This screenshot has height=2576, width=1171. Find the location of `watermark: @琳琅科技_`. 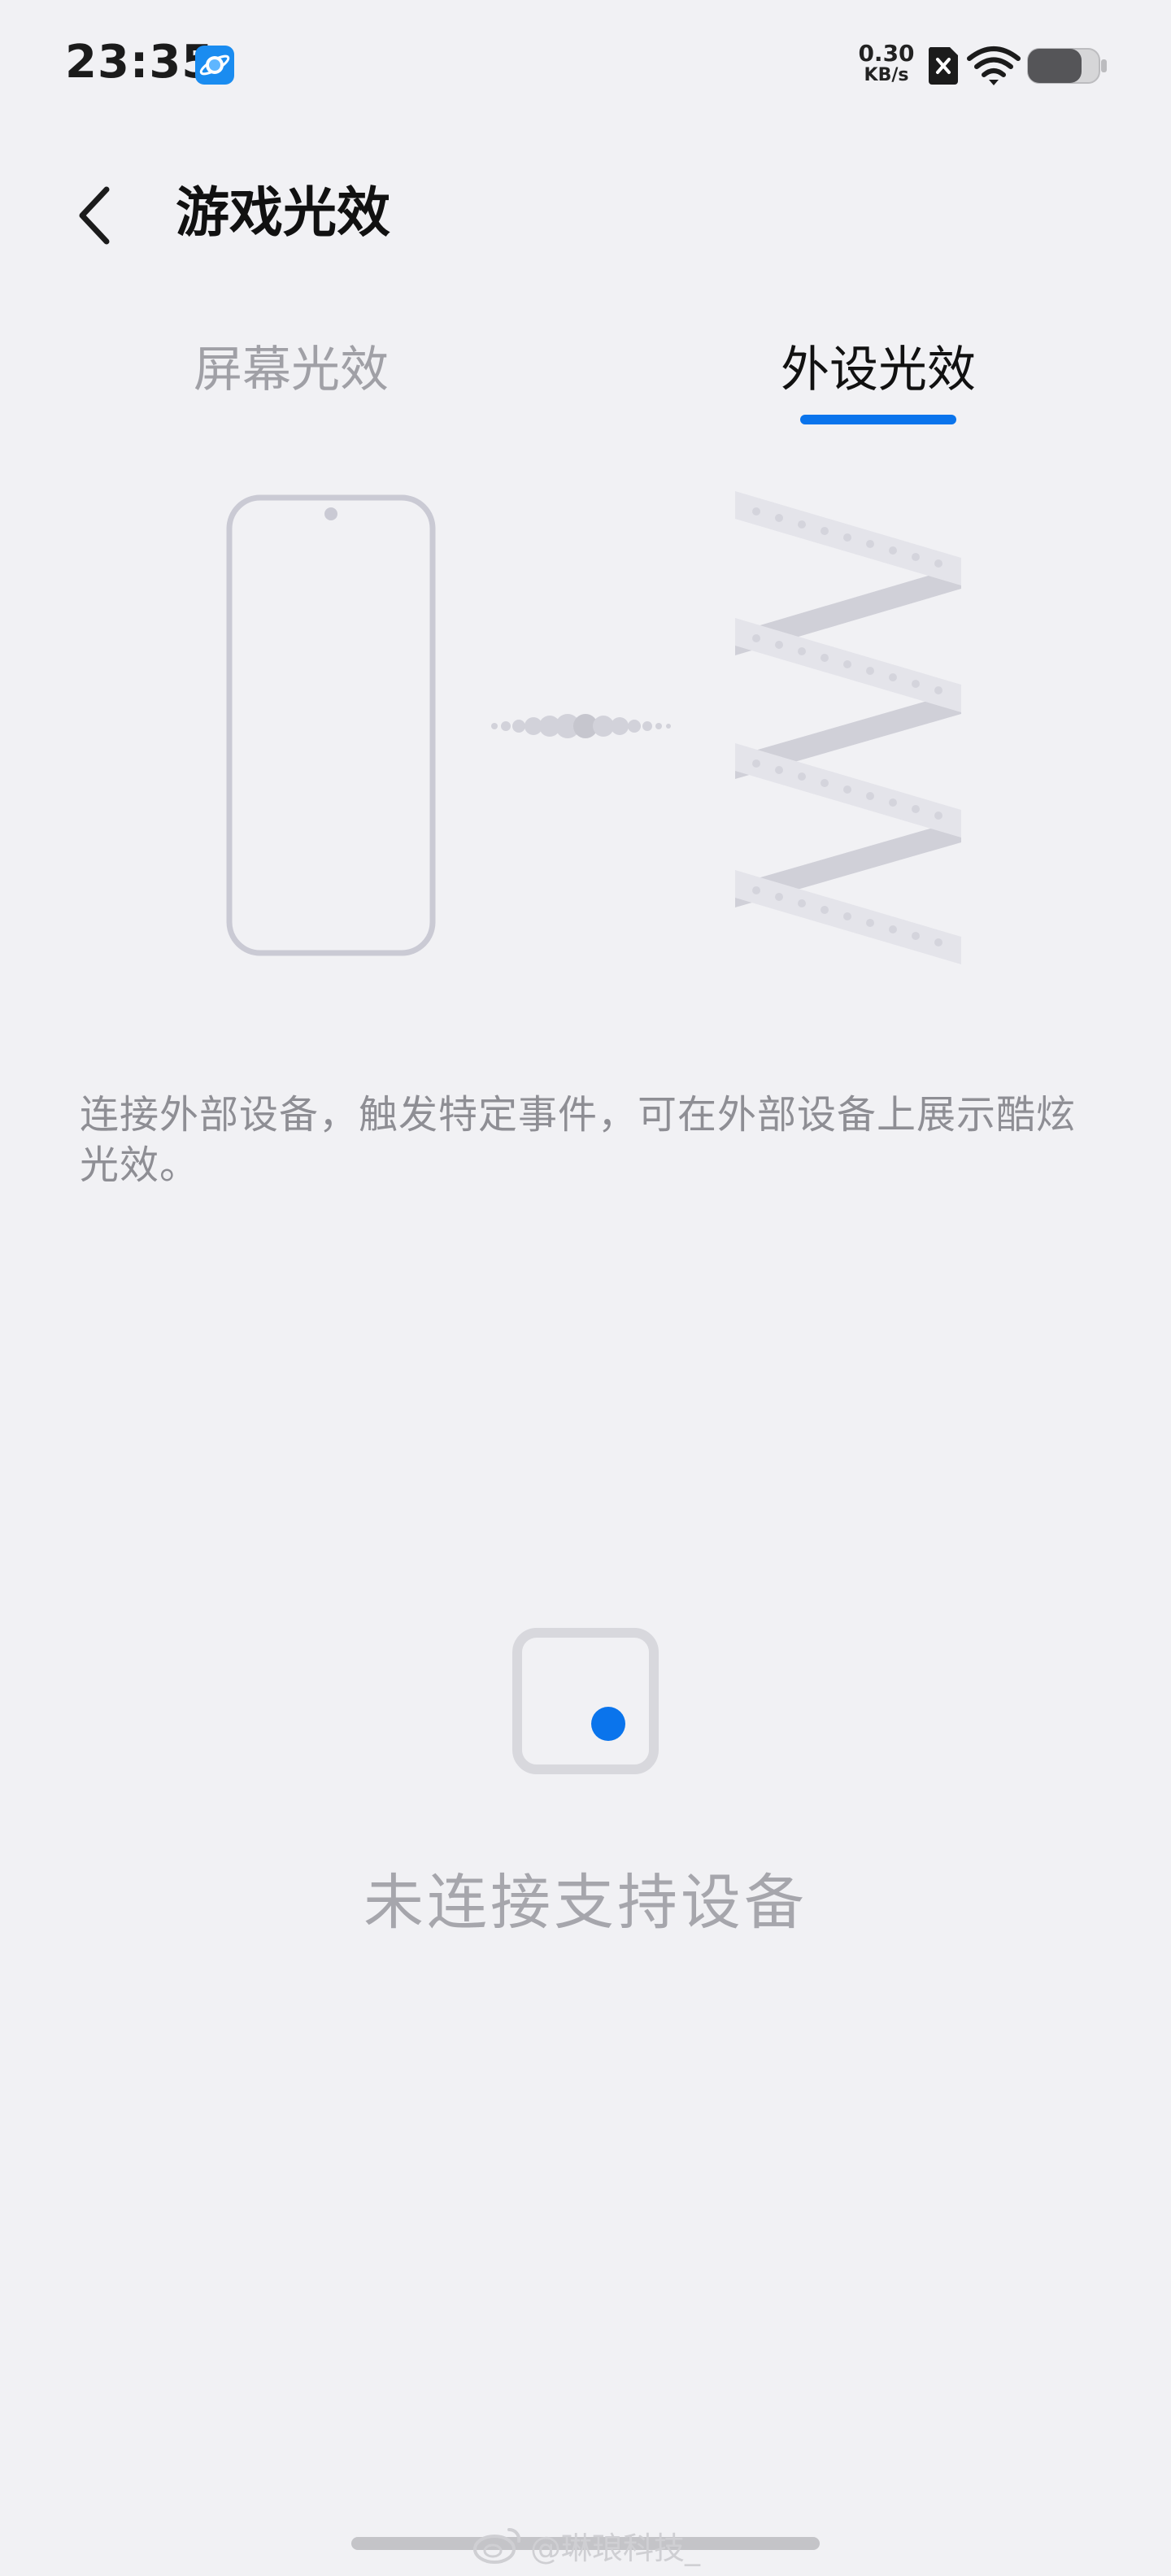

watermark: @琳琅科技_ is located at coordinates (586, 2545).